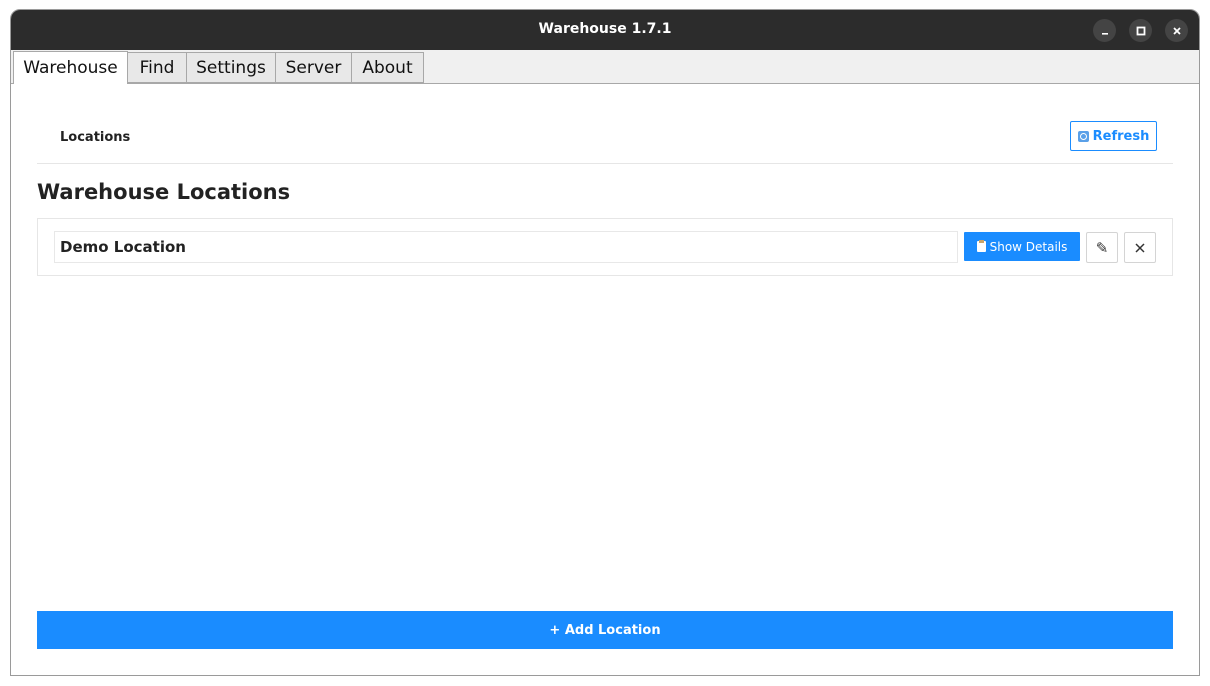 Image resolution: width=1210 pixels, height=686 pixels. I want to click on pencil-icon: ✎, so click(1102, 247).